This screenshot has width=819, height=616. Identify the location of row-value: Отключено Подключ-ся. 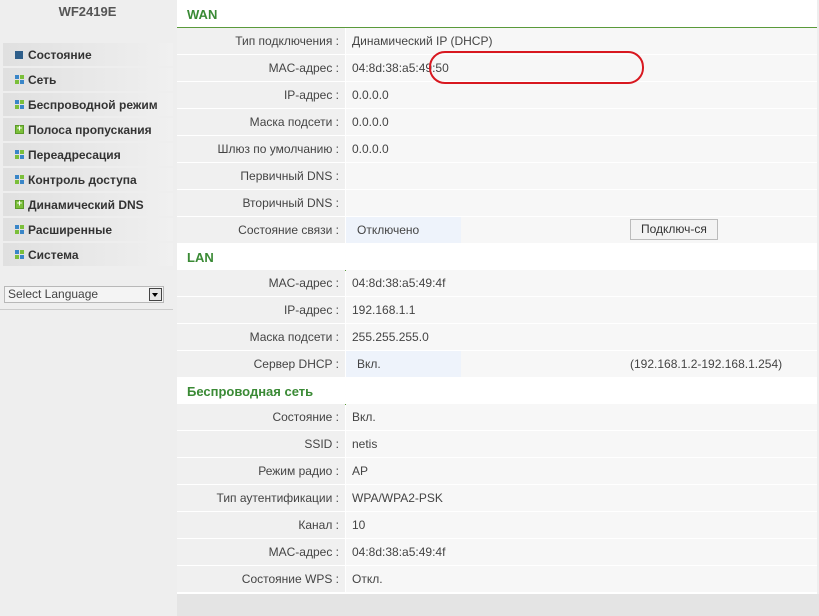
(581, 230).